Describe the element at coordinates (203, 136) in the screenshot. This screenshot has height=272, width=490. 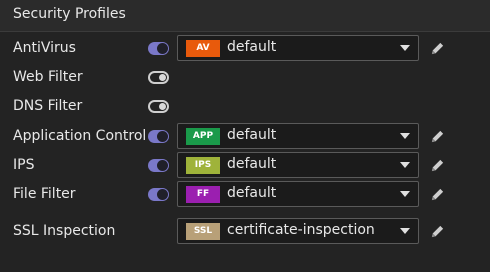
I see `app-badge: APP` at that location.